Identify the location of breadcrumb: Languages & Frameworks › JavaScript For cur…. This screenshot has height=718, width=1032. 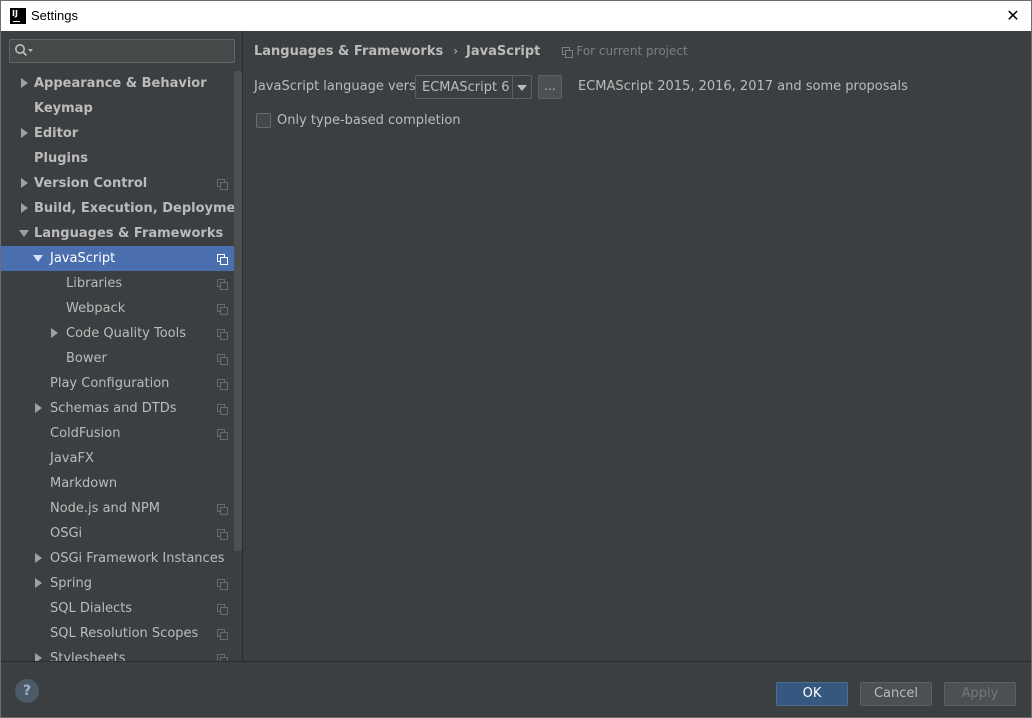
(471, 53).